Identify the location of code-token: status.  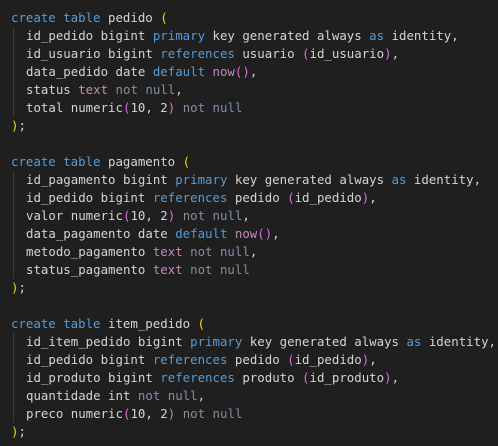
(52, 89).